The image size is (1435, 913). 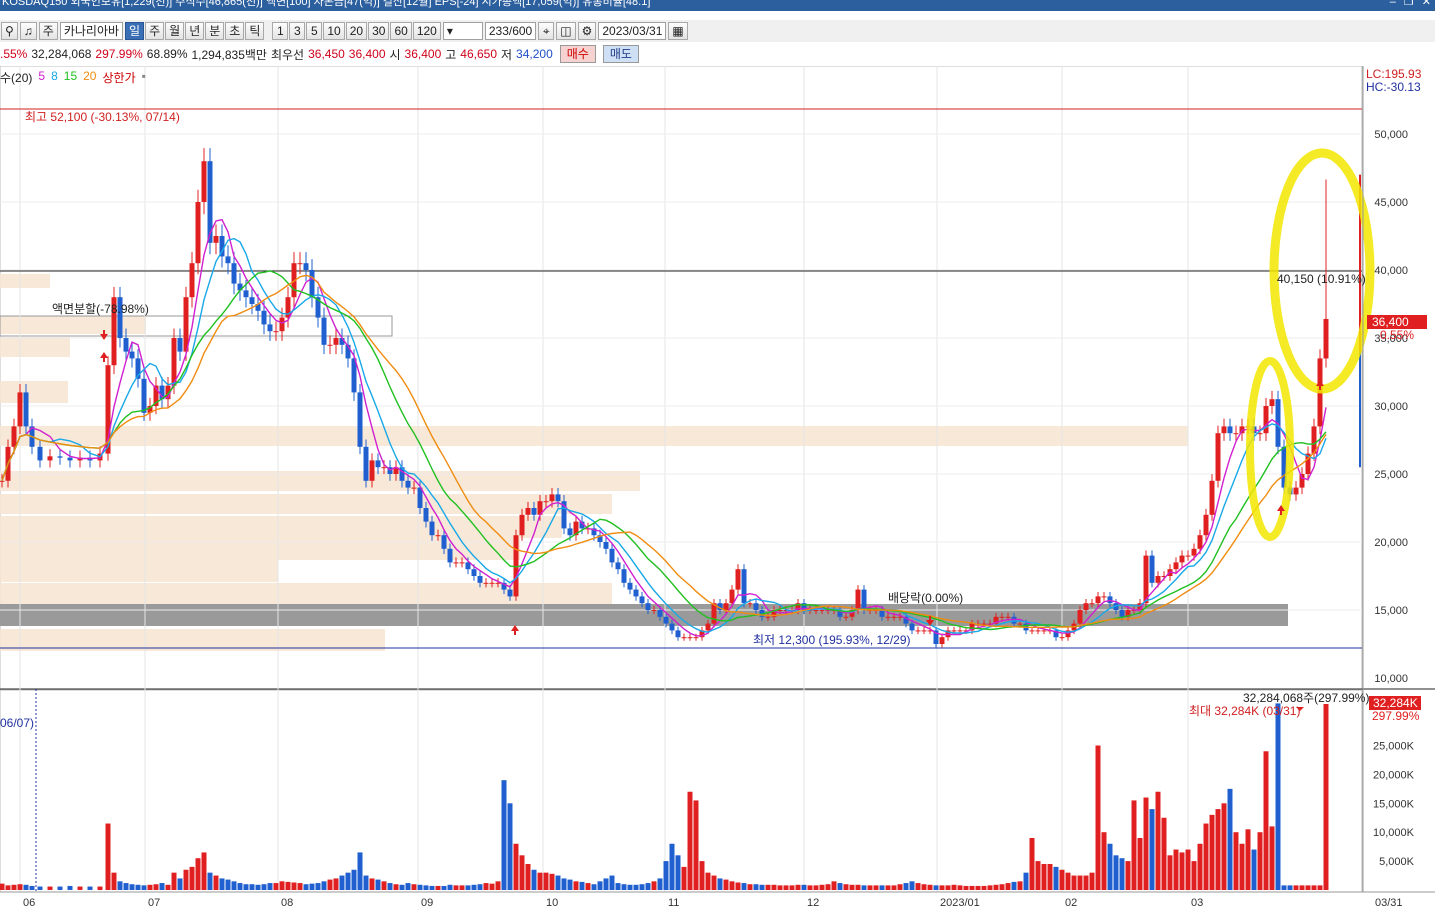 I want to click on price-tick-label: 10,000, so click(x=1391, y=679).